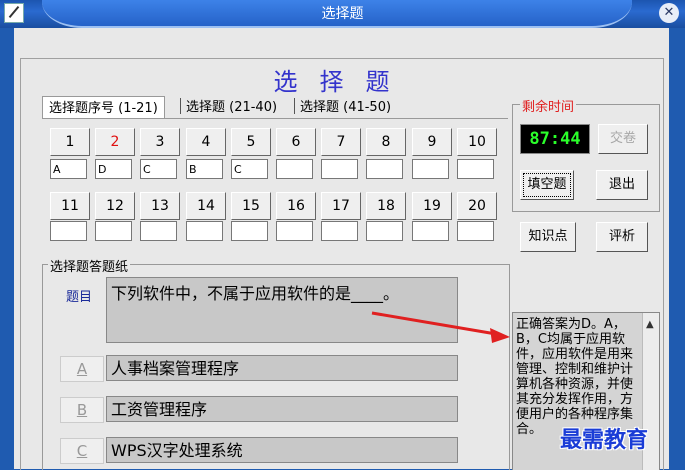  What do you see at coordinates (160, 142) in the screenshot?
I see `question-number-button: 3` at bounding box center [160, 142].